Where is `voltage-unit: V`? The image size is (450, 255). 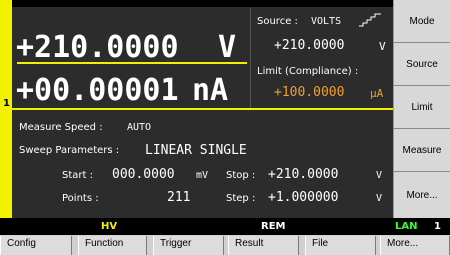 voltage-unit: V is located at coordinates (227, 47).